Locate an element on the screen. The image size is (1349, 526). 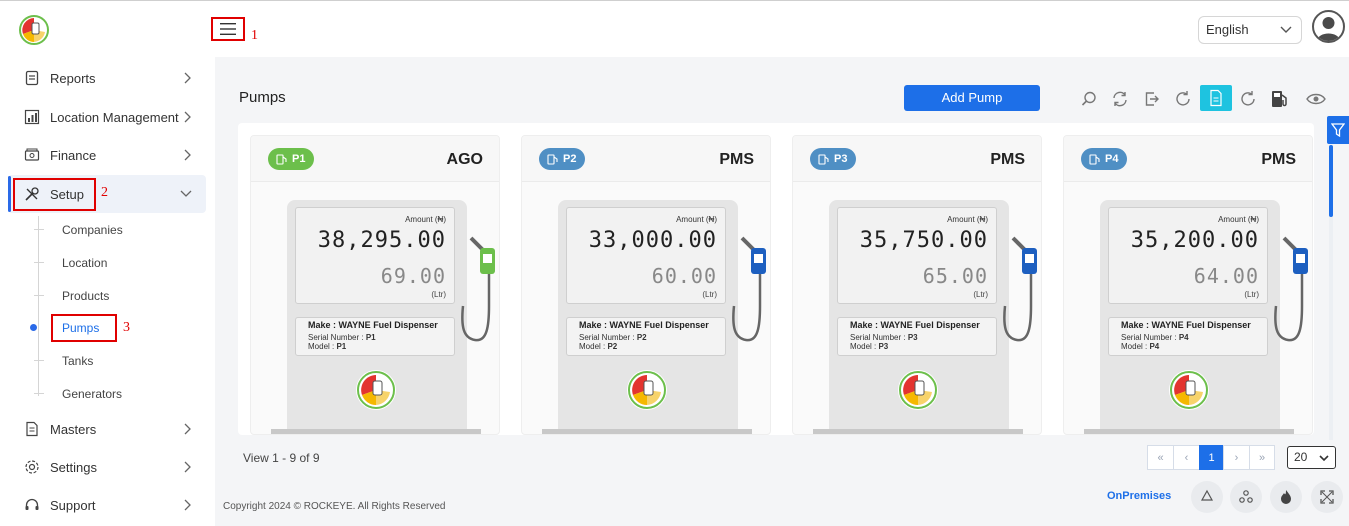
sidebar-item-label: Finance is located at coordinates (73, 155).